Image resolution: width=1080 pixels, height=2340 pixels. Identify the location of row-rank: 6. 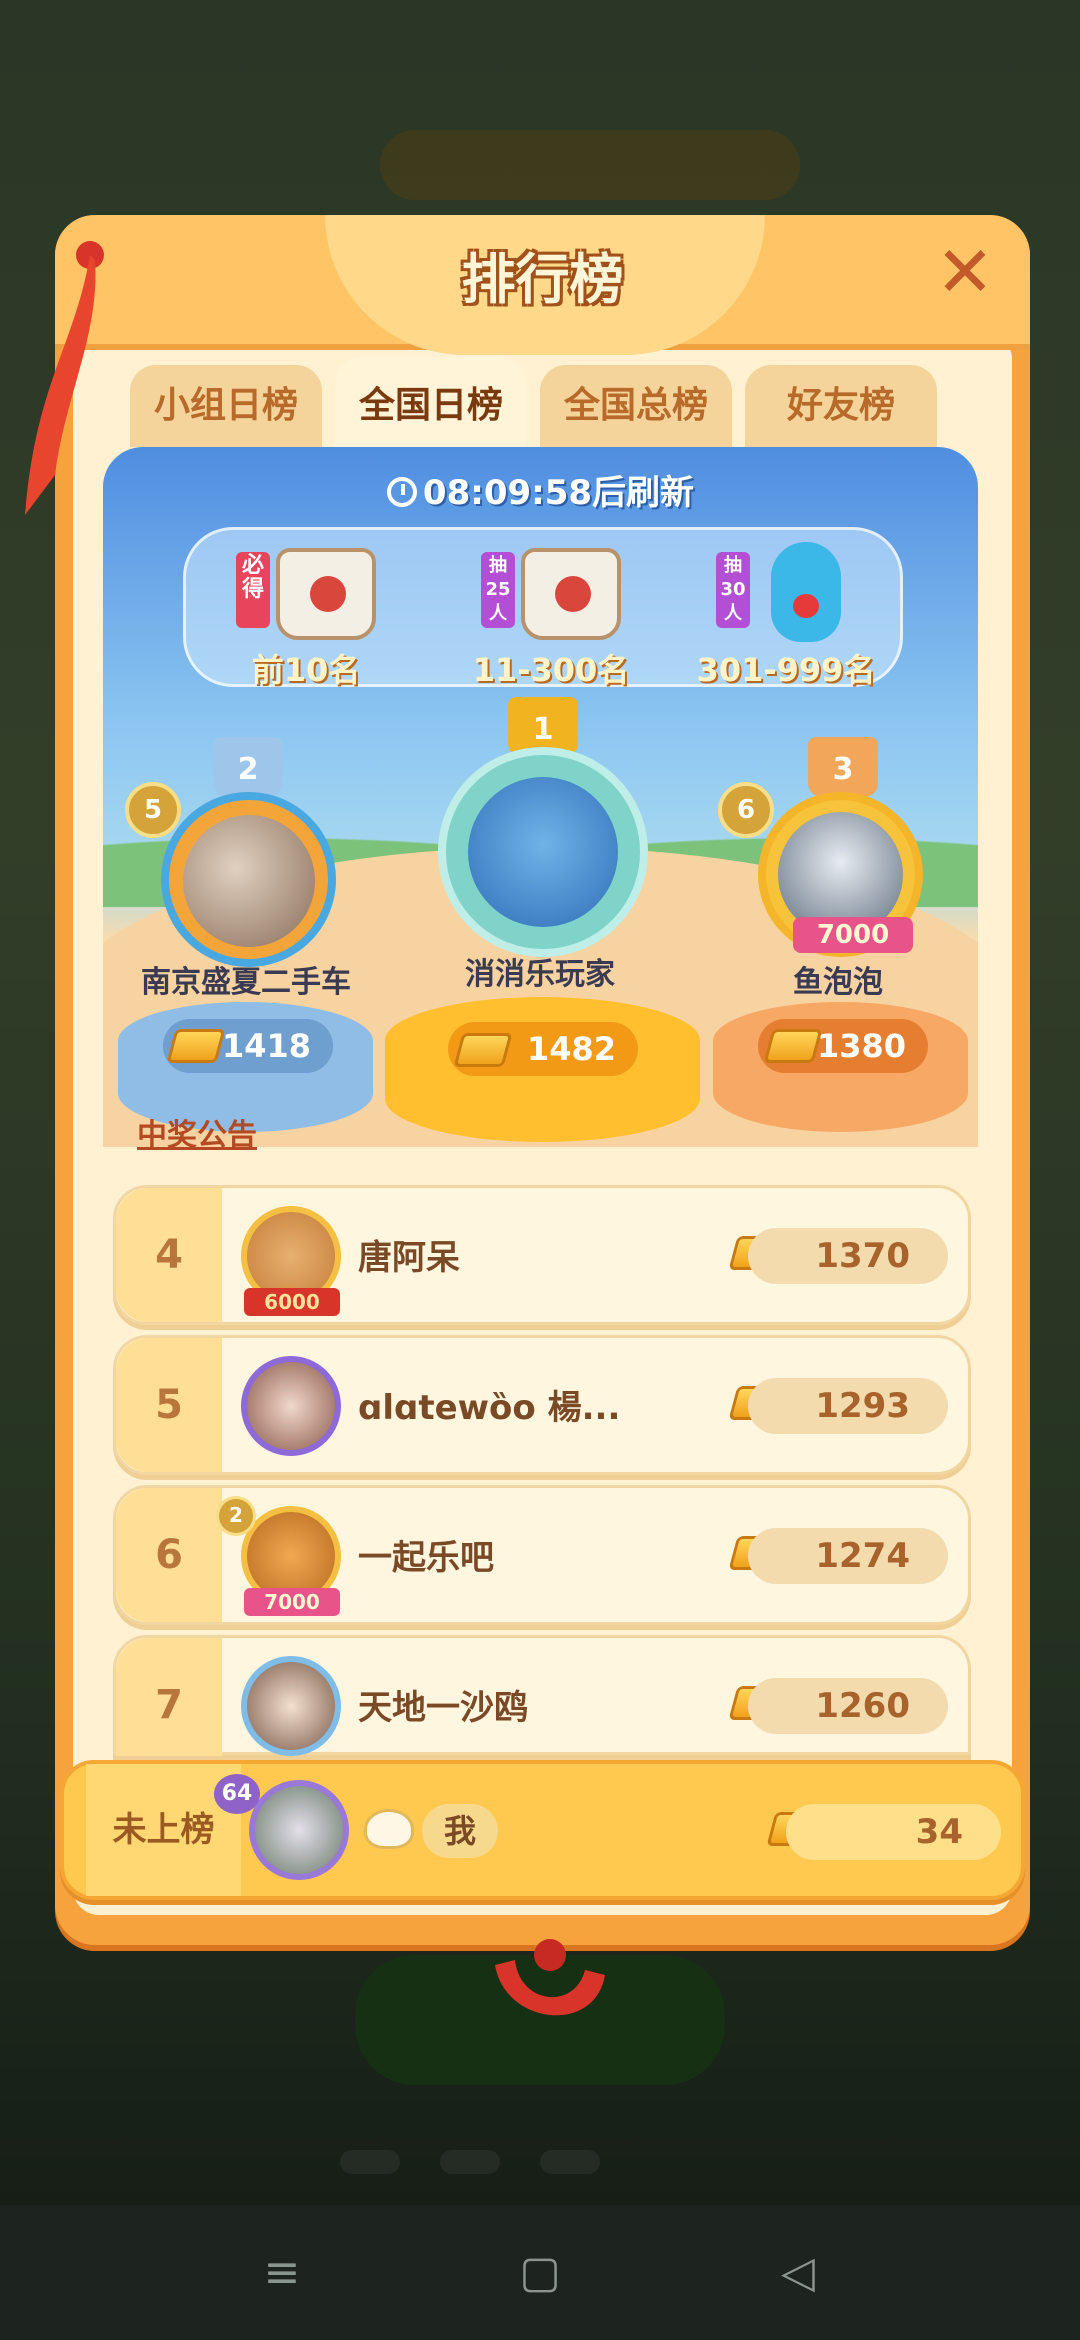
(169, 1555).